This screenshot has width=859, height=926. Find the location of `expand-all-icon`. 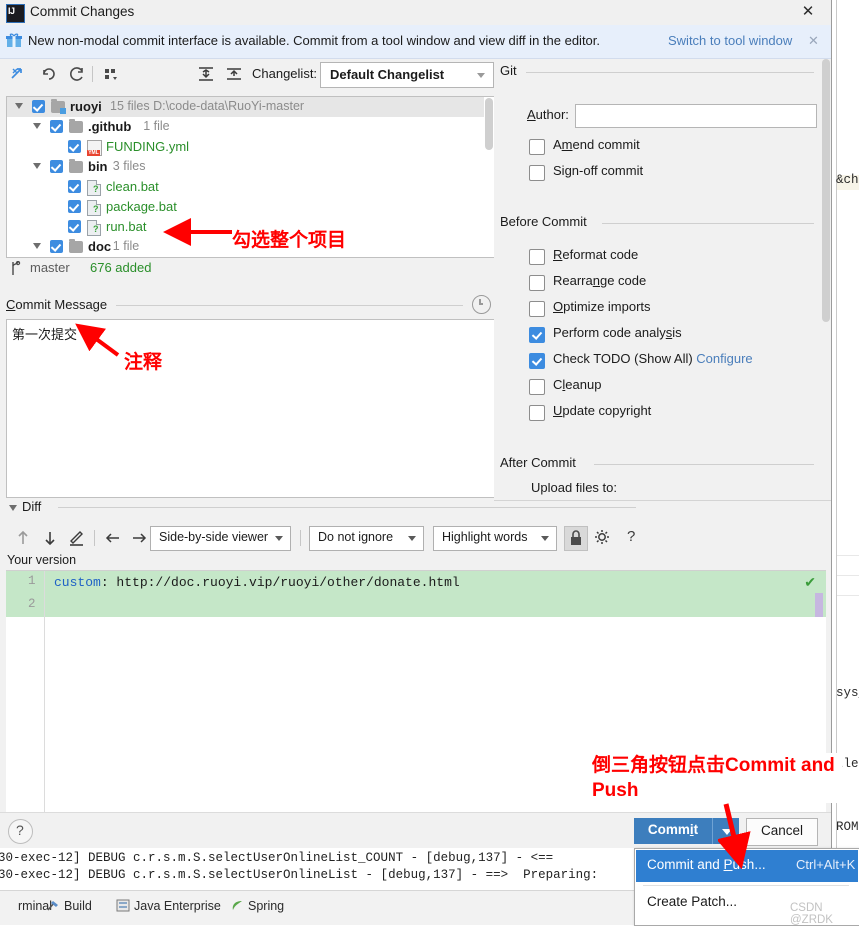

expand-all-icon is located at coordinates (206, 74).